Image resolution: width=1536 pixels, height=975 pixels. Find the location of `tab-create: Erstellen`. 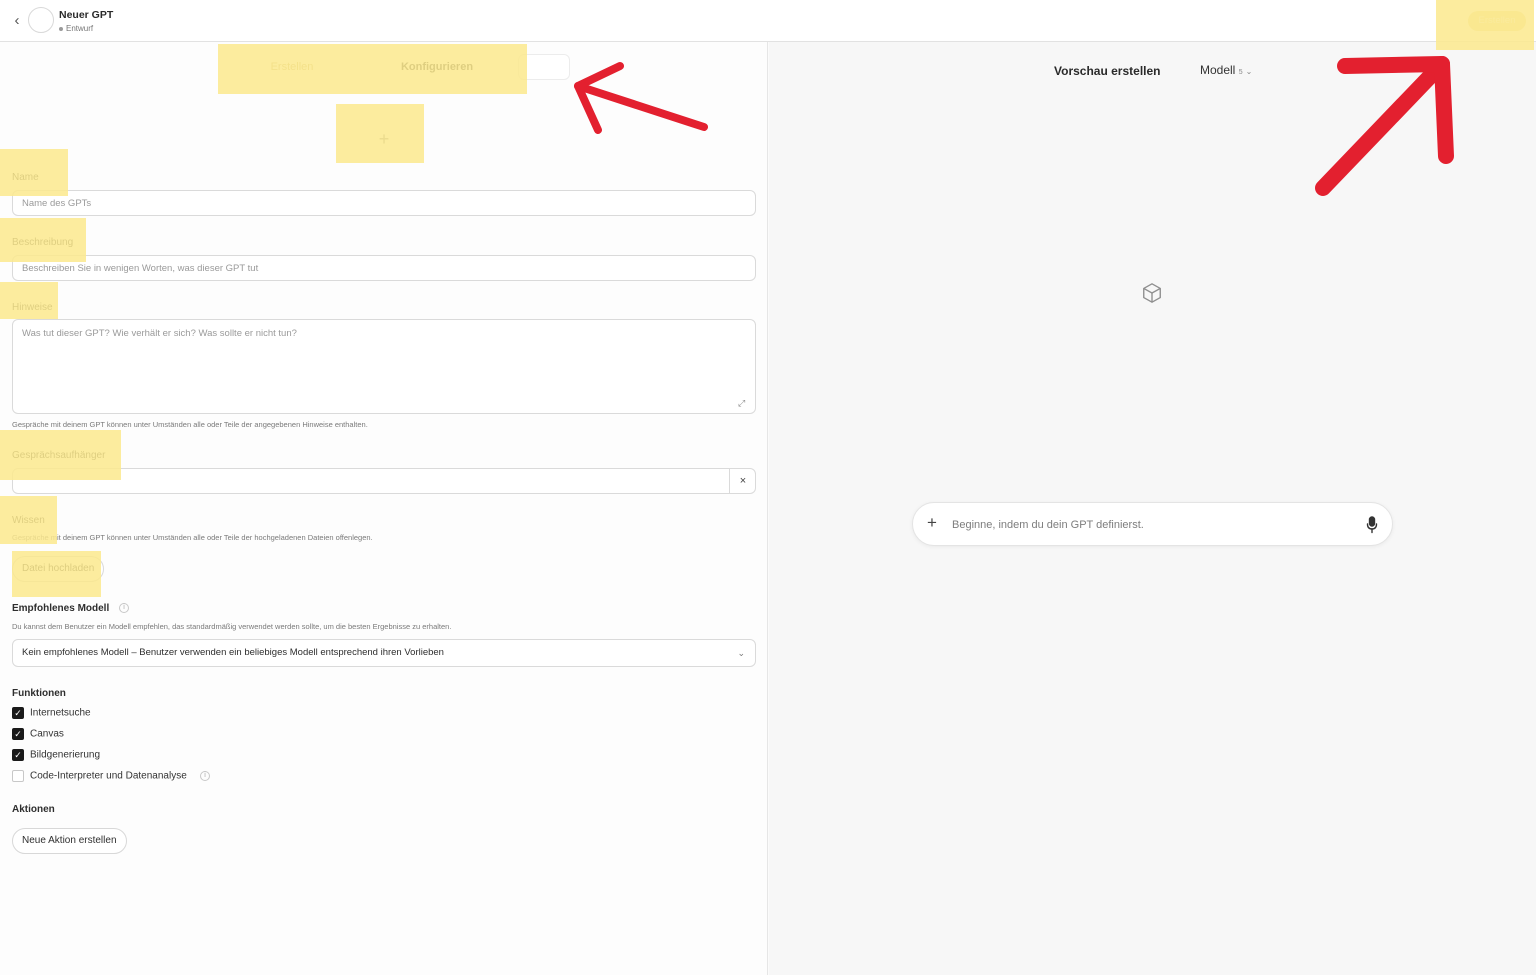

tab-create: Erstellen is located at coordinates (292, 67).